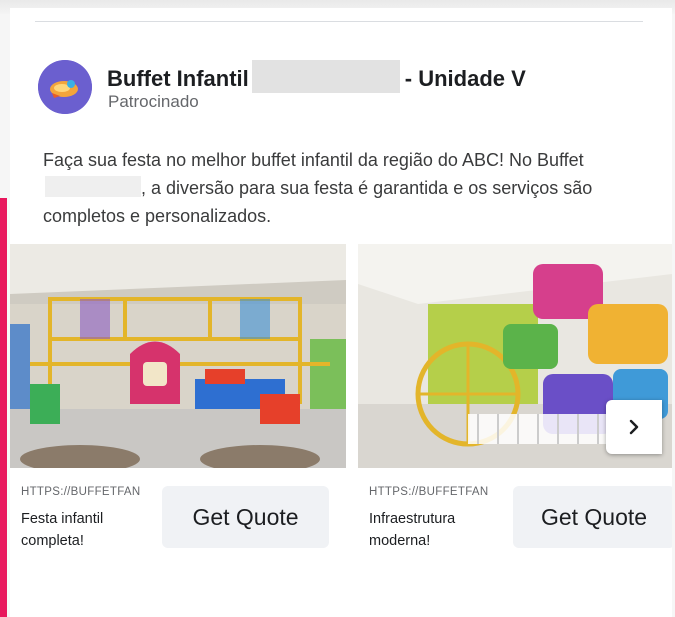 This screenshot has width=675, height=617. I want to click on redacted-name-inline, so click(93, 186).